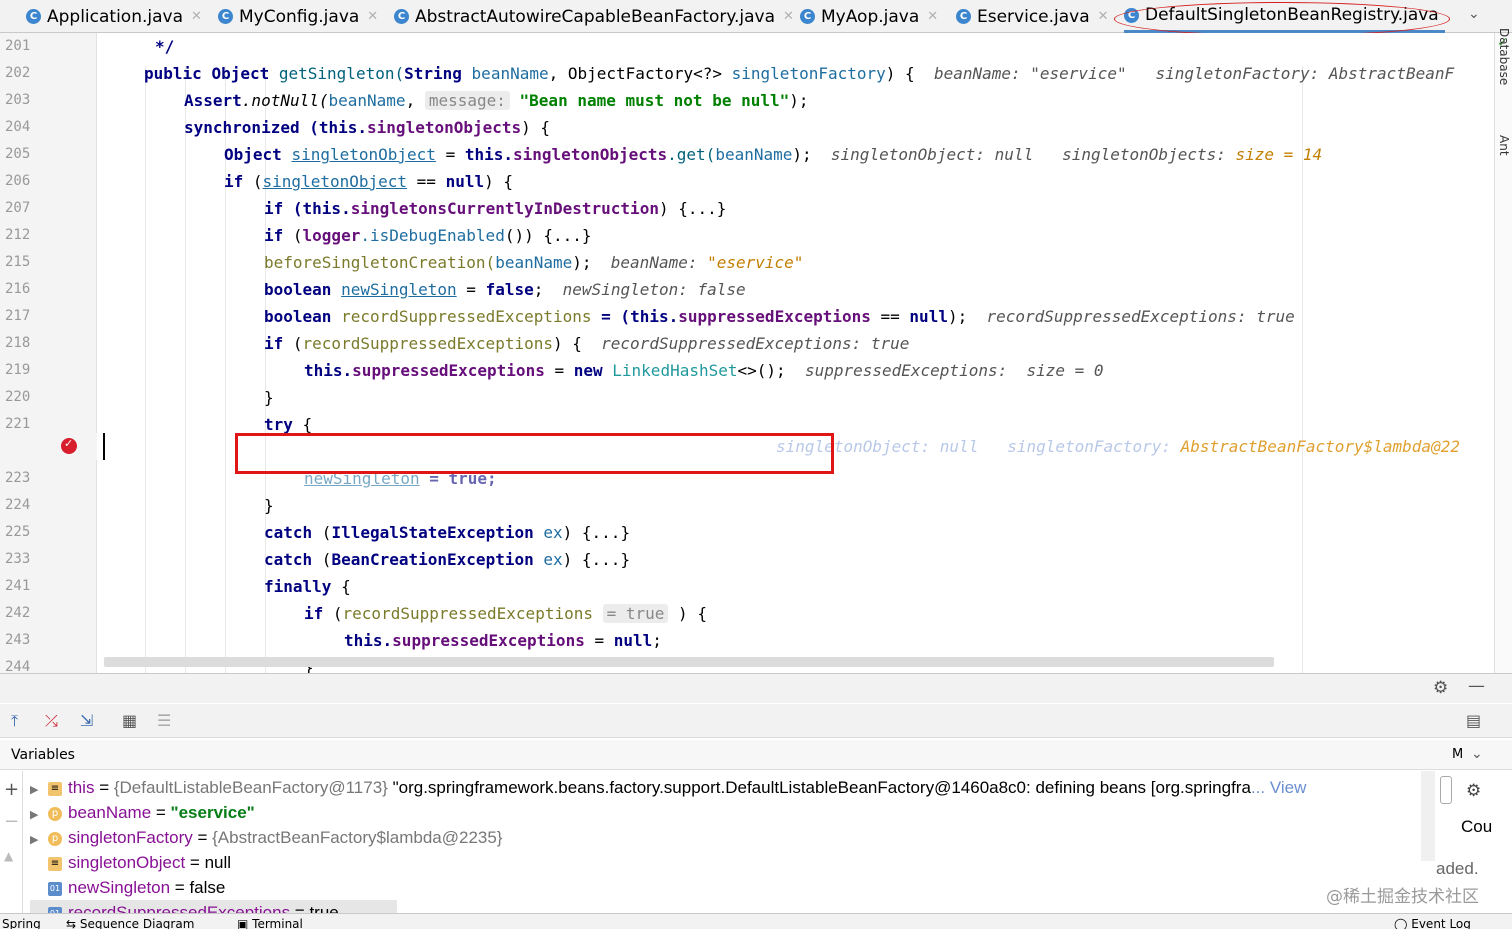 The width and height of the screenshot is (1512, 929). I want to click on primitive-icon: 01, so click(55, 888).